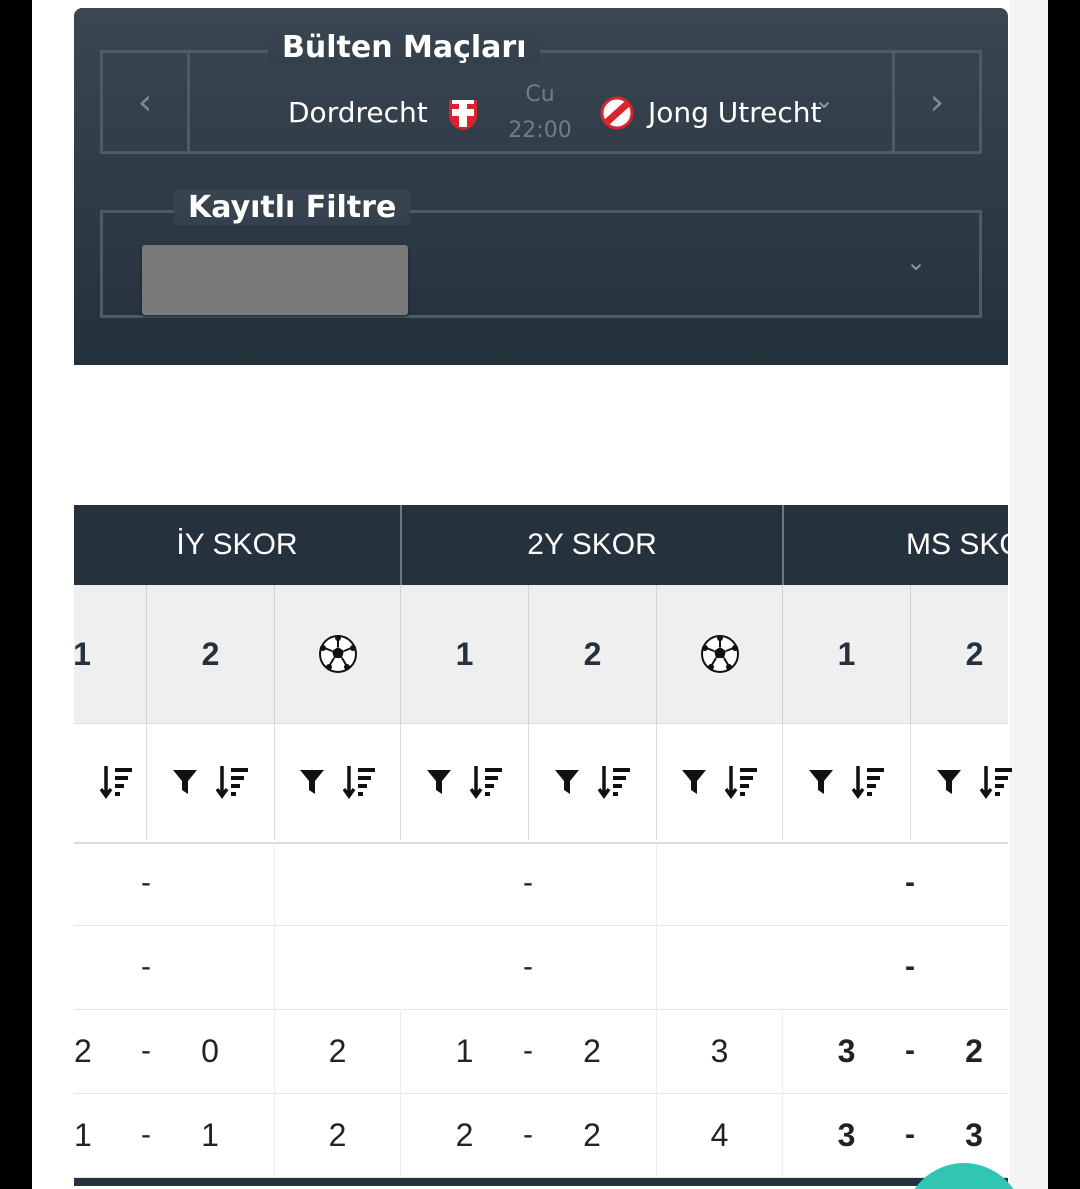 The image size is (1080, 1189). Describe the element at coordinates (916, 262) in the screenshot. I see `saved-filter-dropdown-chevron-icon: ⌄` at that location.